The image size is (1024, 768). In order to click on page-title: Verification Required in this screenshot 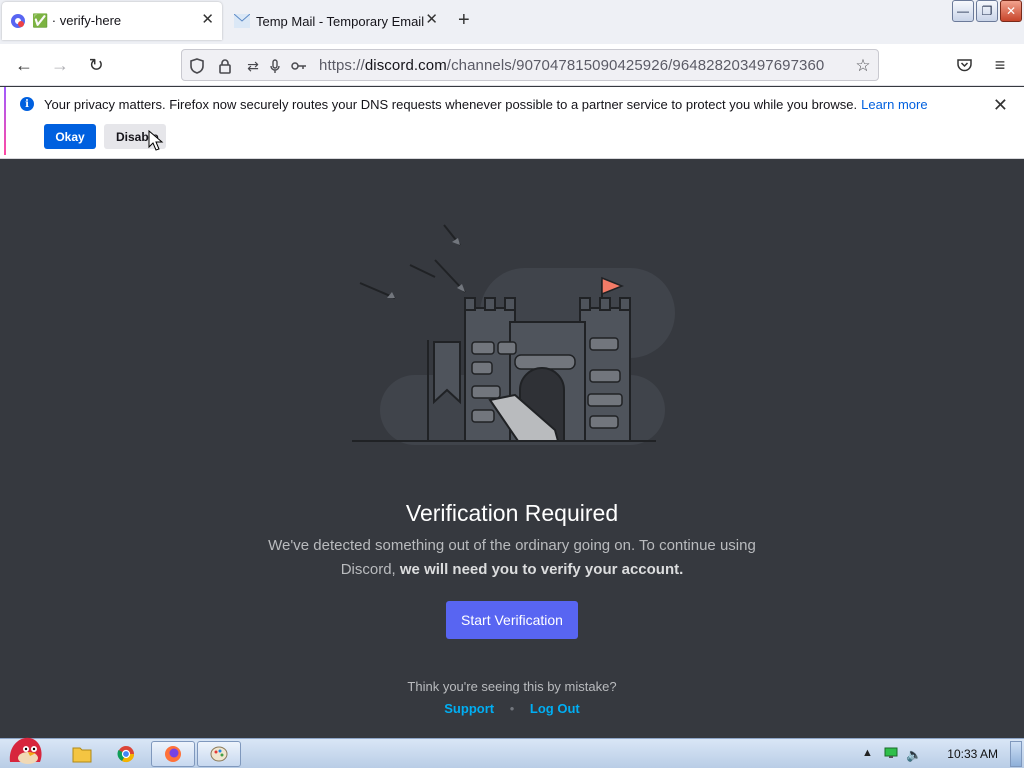, I will do `click(512, 513)`.